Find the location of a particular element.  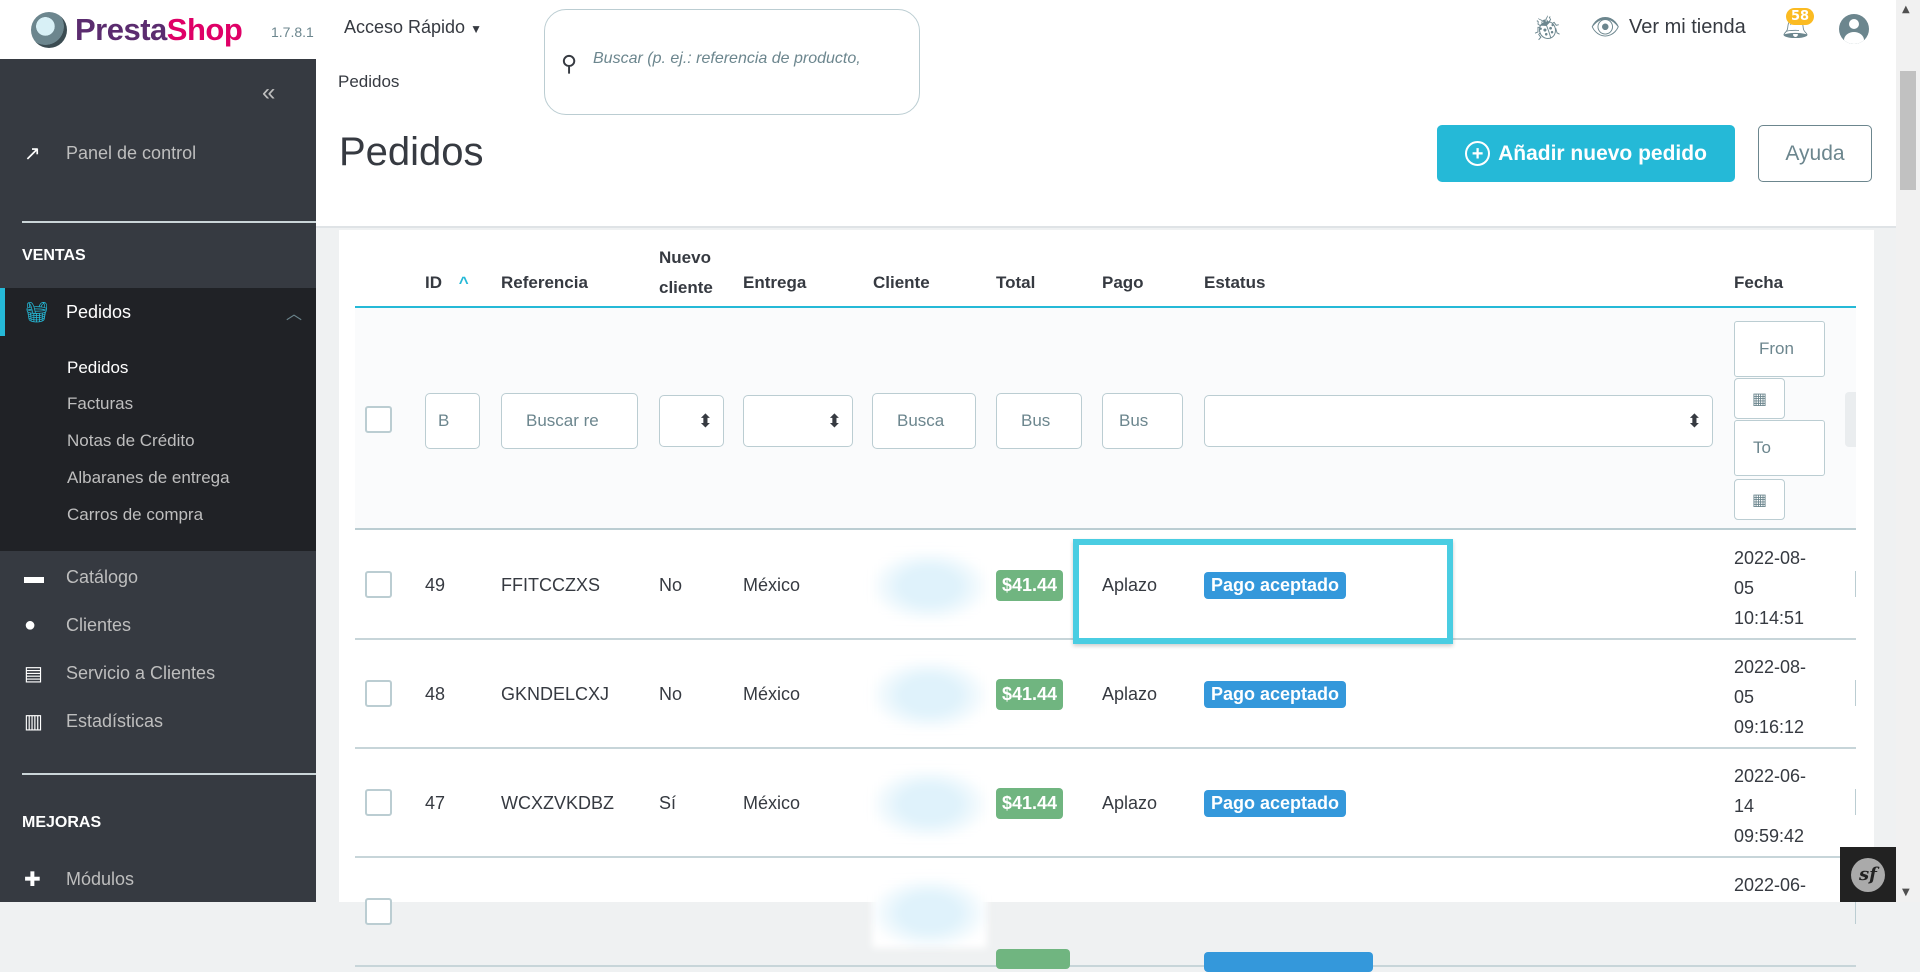

column-header-payment: Pago is located at coordinates (1123, 283).